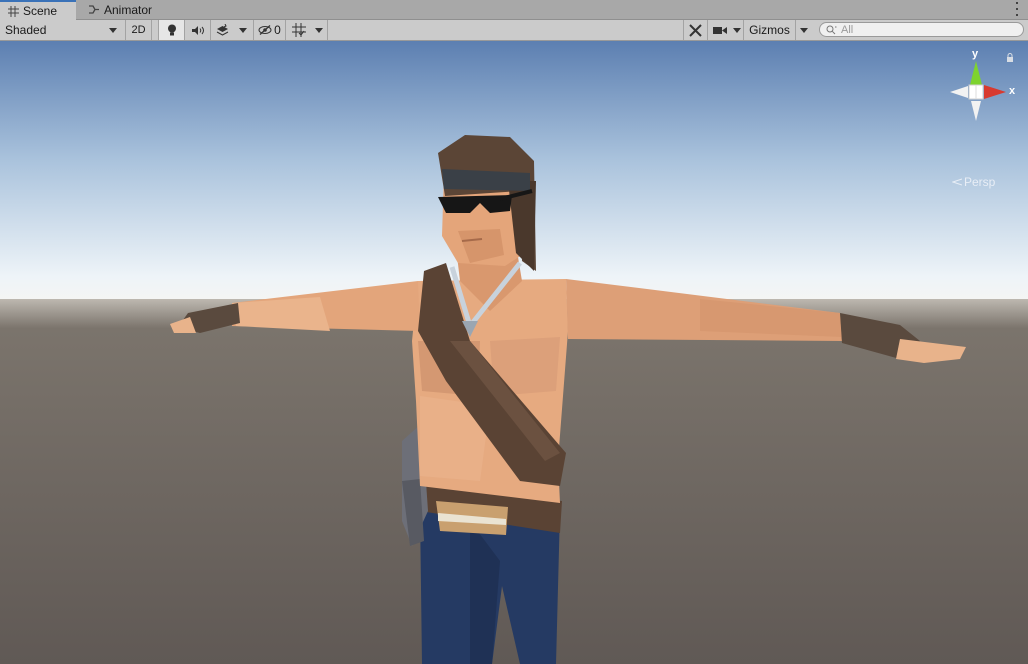 The image size is (1028, 664). I want to click on tools-button, so click(695, 30).